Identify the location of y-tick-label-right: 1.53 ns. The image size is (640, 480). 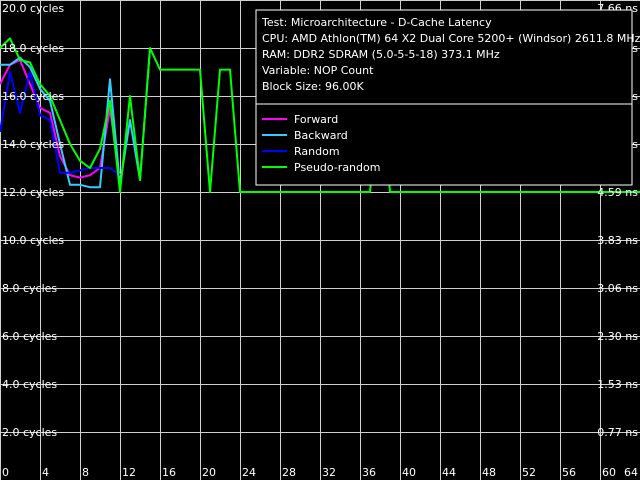
(617, 384).